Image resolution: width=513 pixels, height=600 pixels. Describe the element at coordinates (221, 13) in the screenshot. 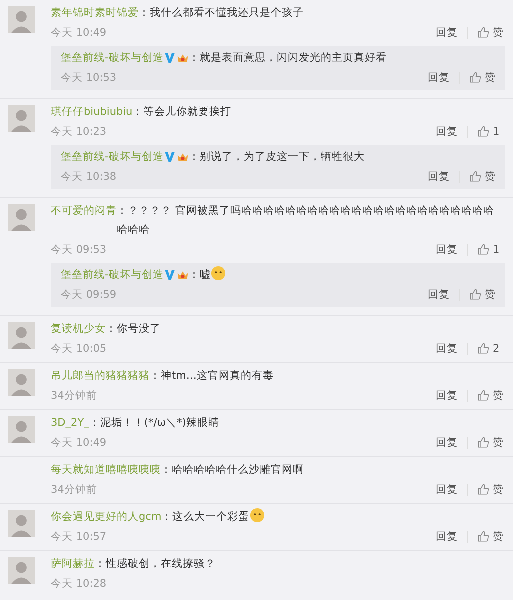

I see `comment-text: ：我什么都看不懂我还只是个孩子` at that location.